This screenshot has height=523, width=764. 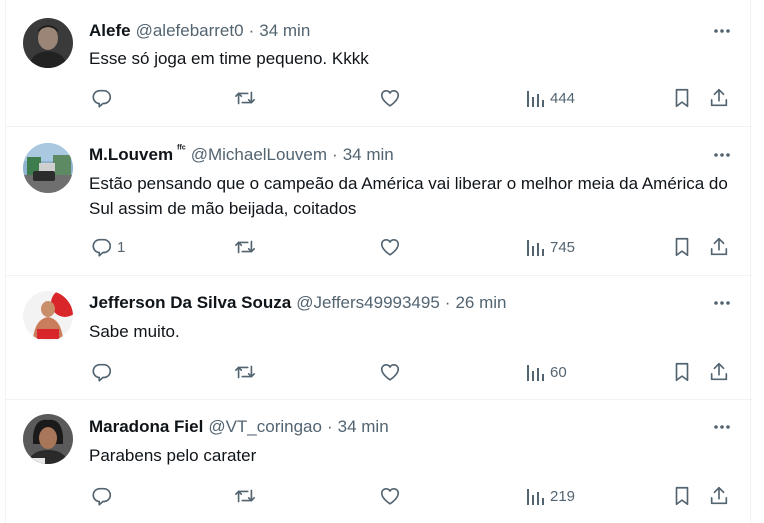 I want to click on views-button: 444, so click(x=550, y=98).